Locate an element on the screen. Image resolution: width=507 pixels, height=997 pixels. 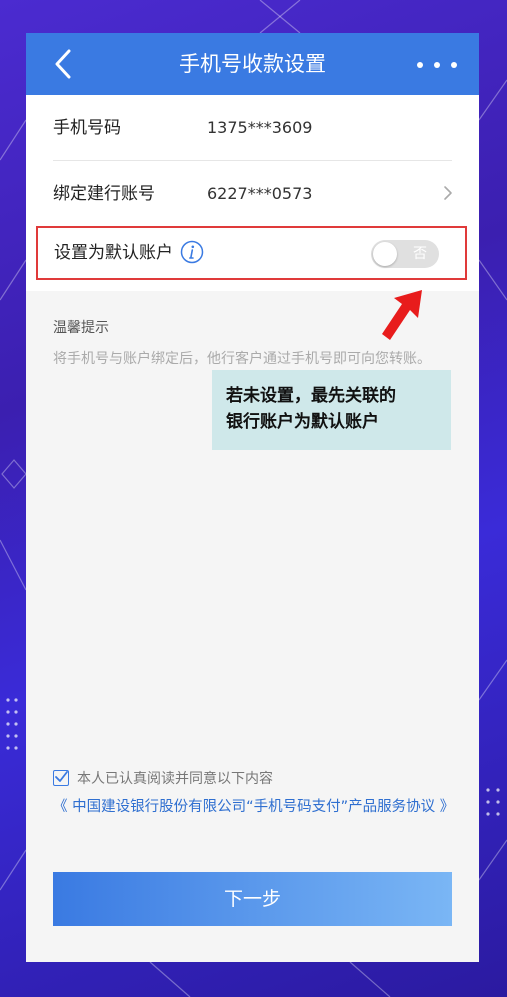
chevron-right-icon is located at coordinates (448, 193).